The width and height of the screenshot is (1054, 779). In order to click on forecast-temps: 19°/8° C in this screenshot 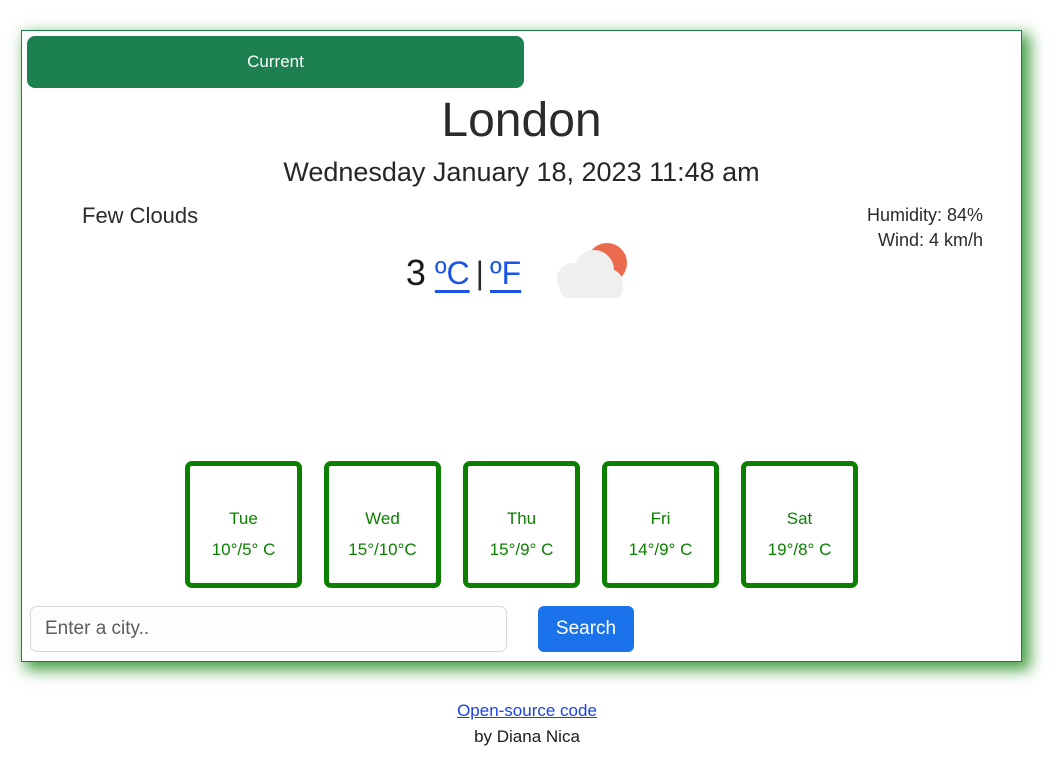, I will do `click(799, 549)`.